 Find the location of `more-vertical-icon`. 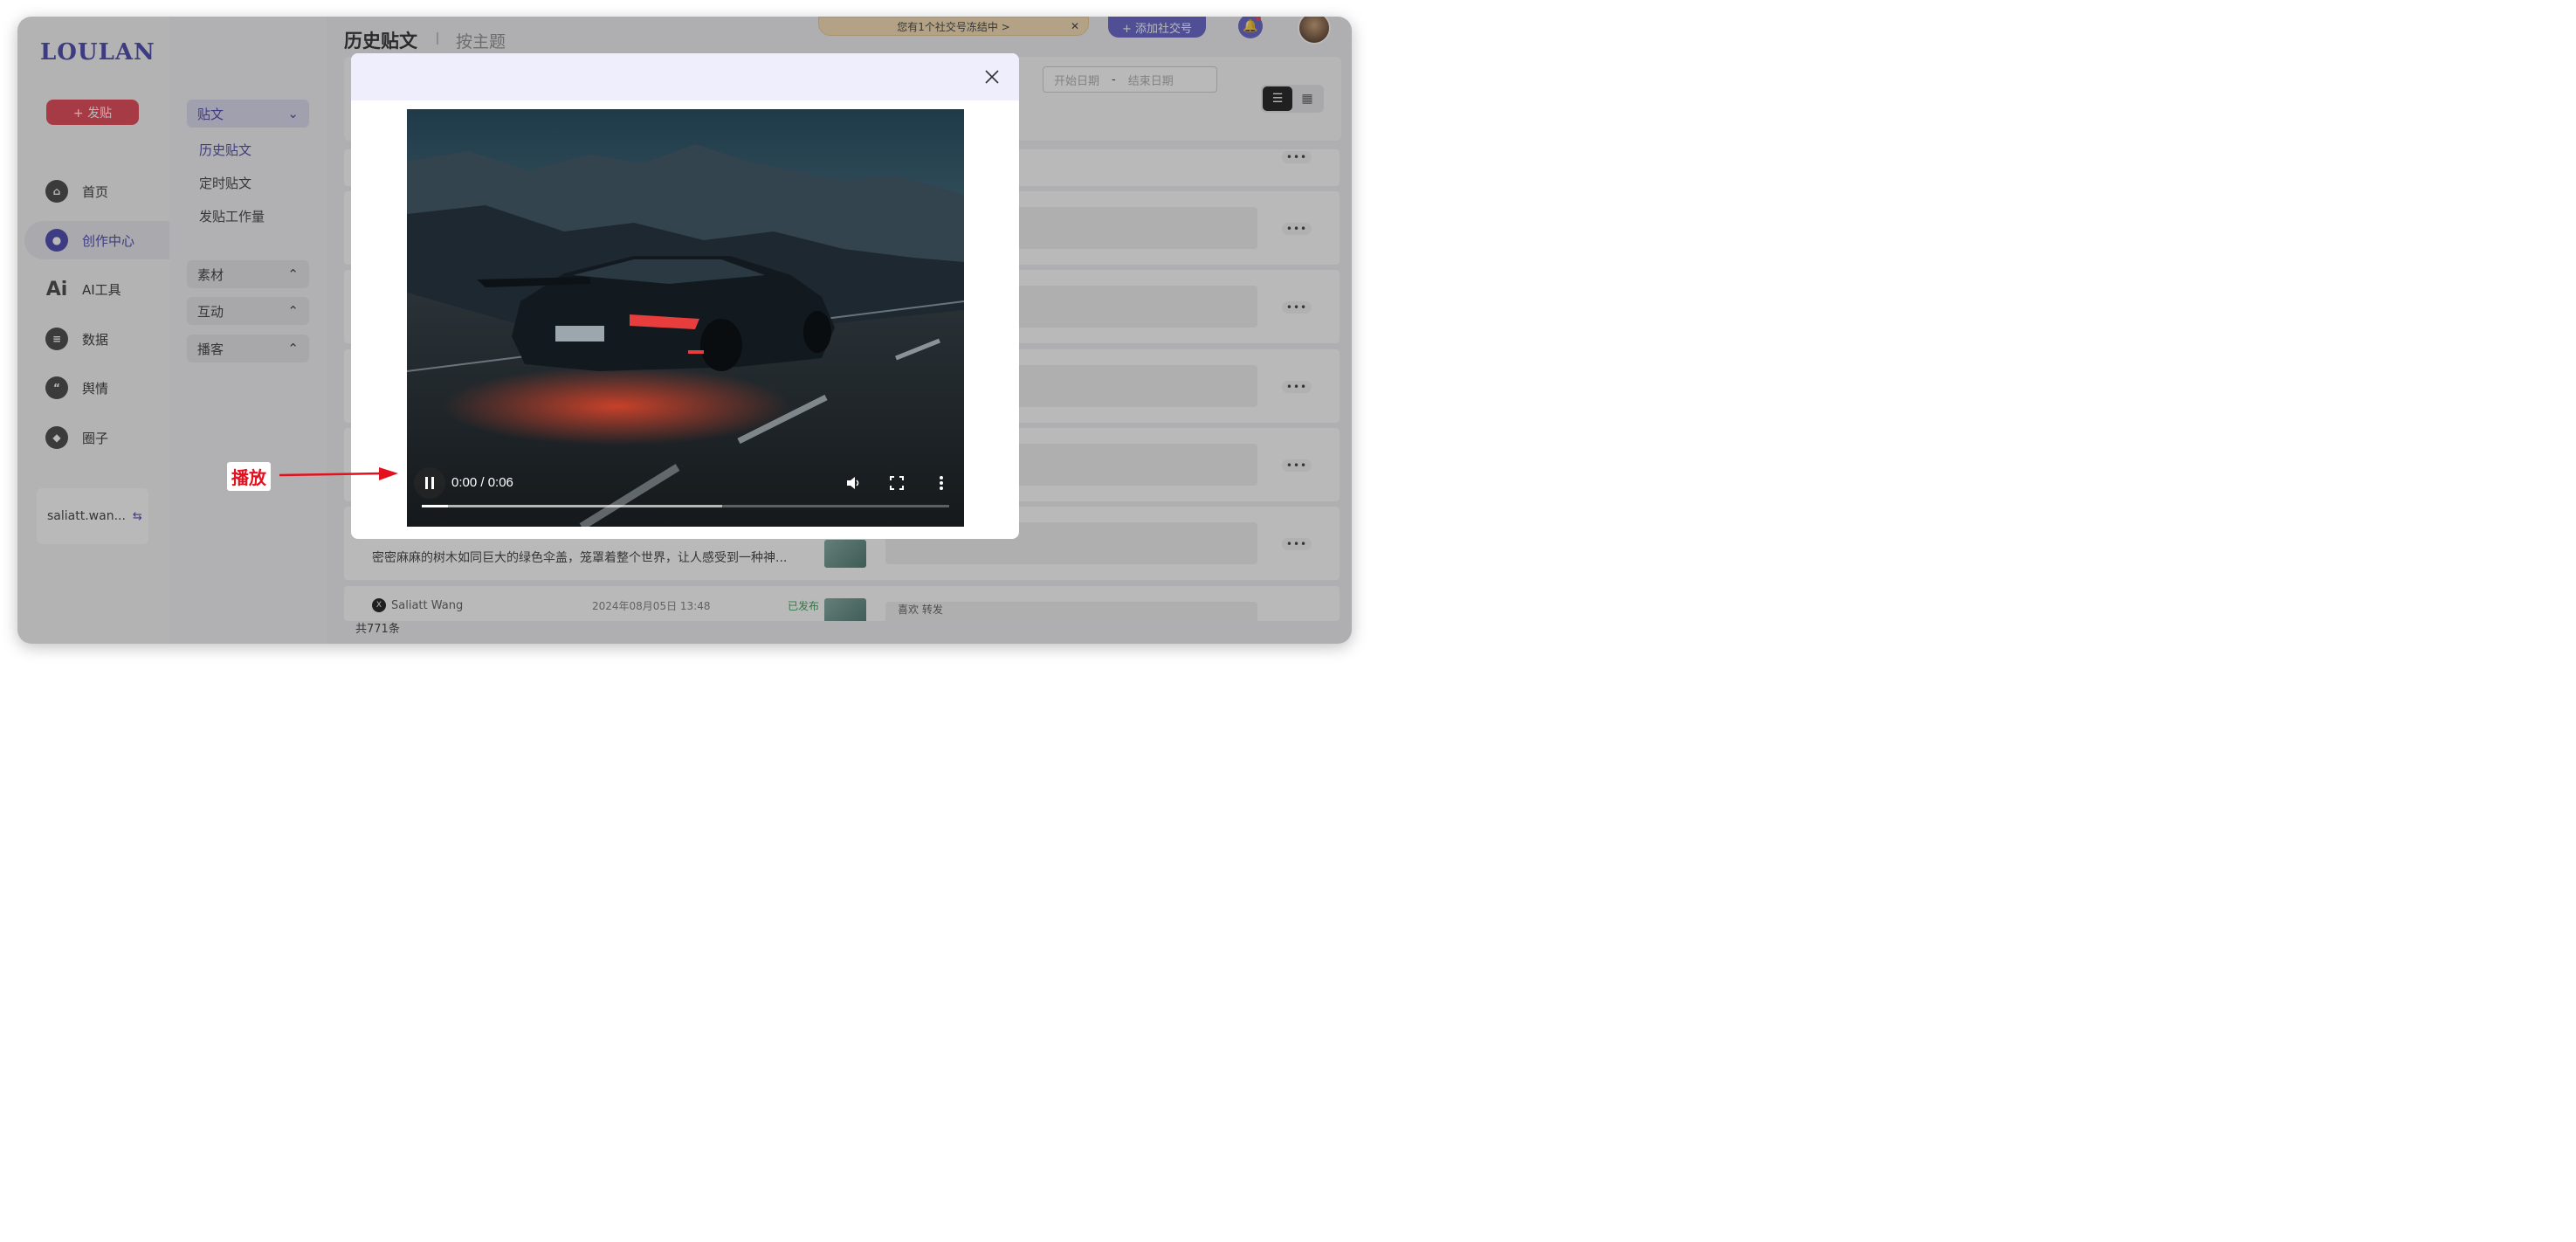

more-vertical-icon is located at coordinates (941, 483).